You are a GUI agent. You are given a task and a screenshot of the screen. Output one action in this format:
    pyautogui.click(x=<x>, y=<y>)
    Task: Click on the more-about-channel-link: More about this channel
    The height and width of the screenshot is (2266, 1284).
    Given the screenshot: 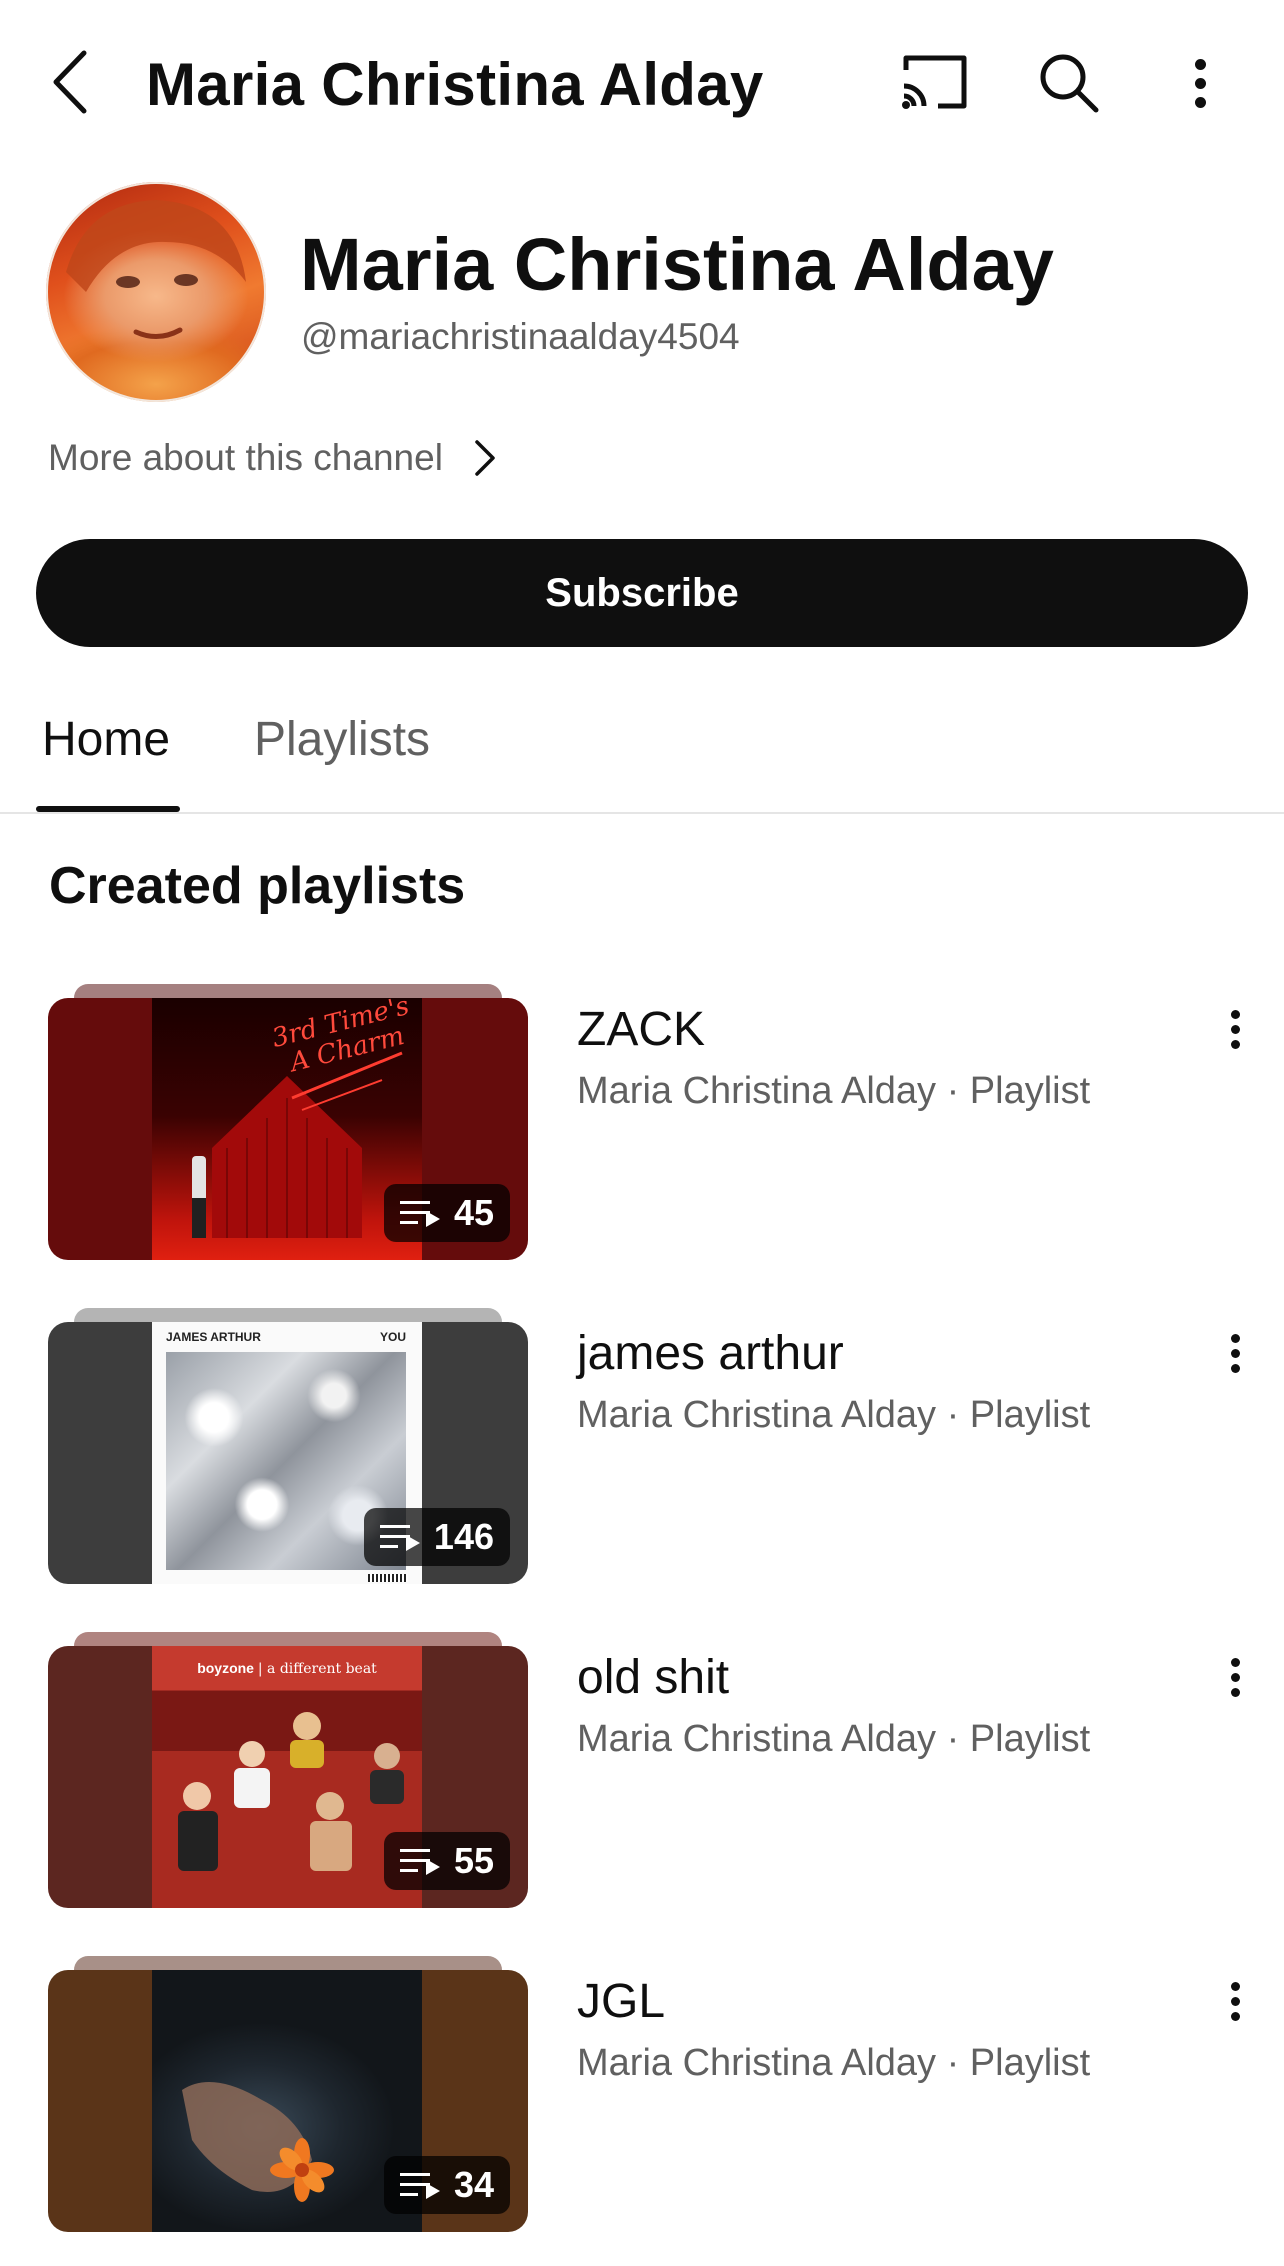 What is the action you would take?
    pyautogui.click(x=272, y=458)
    